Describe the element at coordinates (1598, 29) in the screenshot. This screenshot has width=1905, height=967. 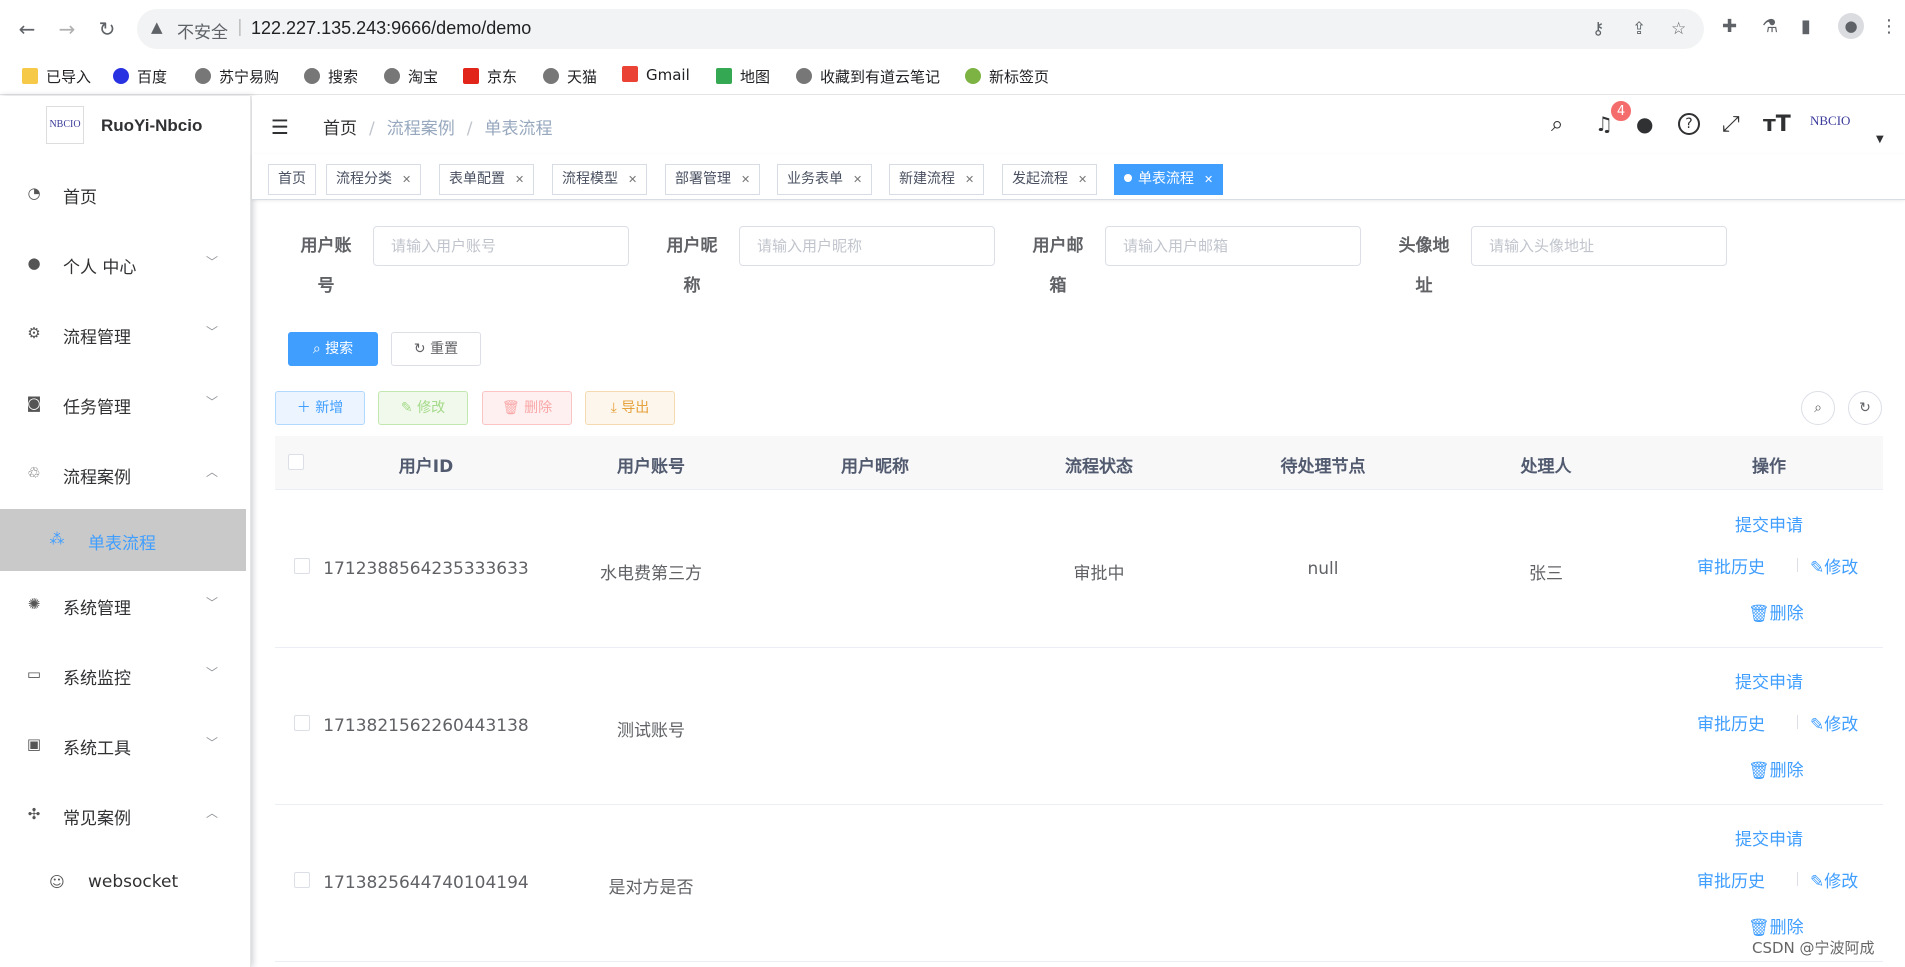
I see `key-icon: ⚷` at that location.